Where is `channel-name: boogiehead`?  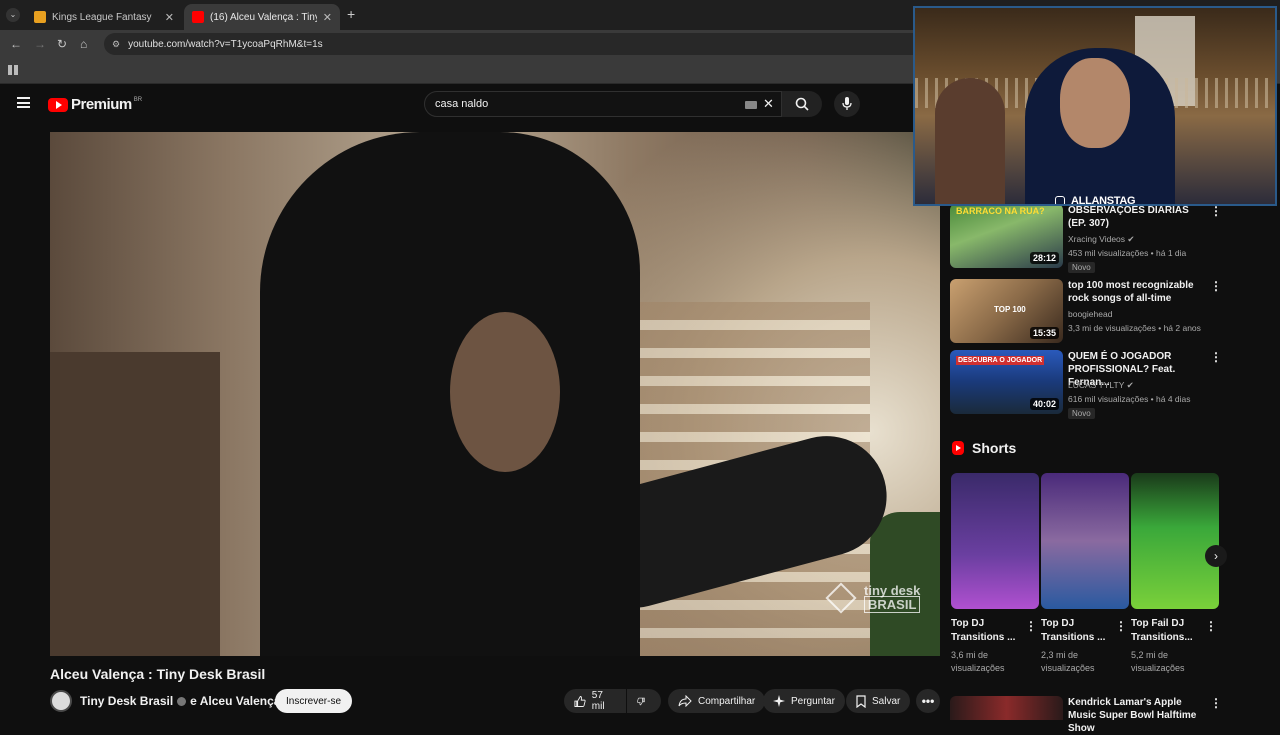 channel-name: boogiehead is located at coordinates (1090, 314).